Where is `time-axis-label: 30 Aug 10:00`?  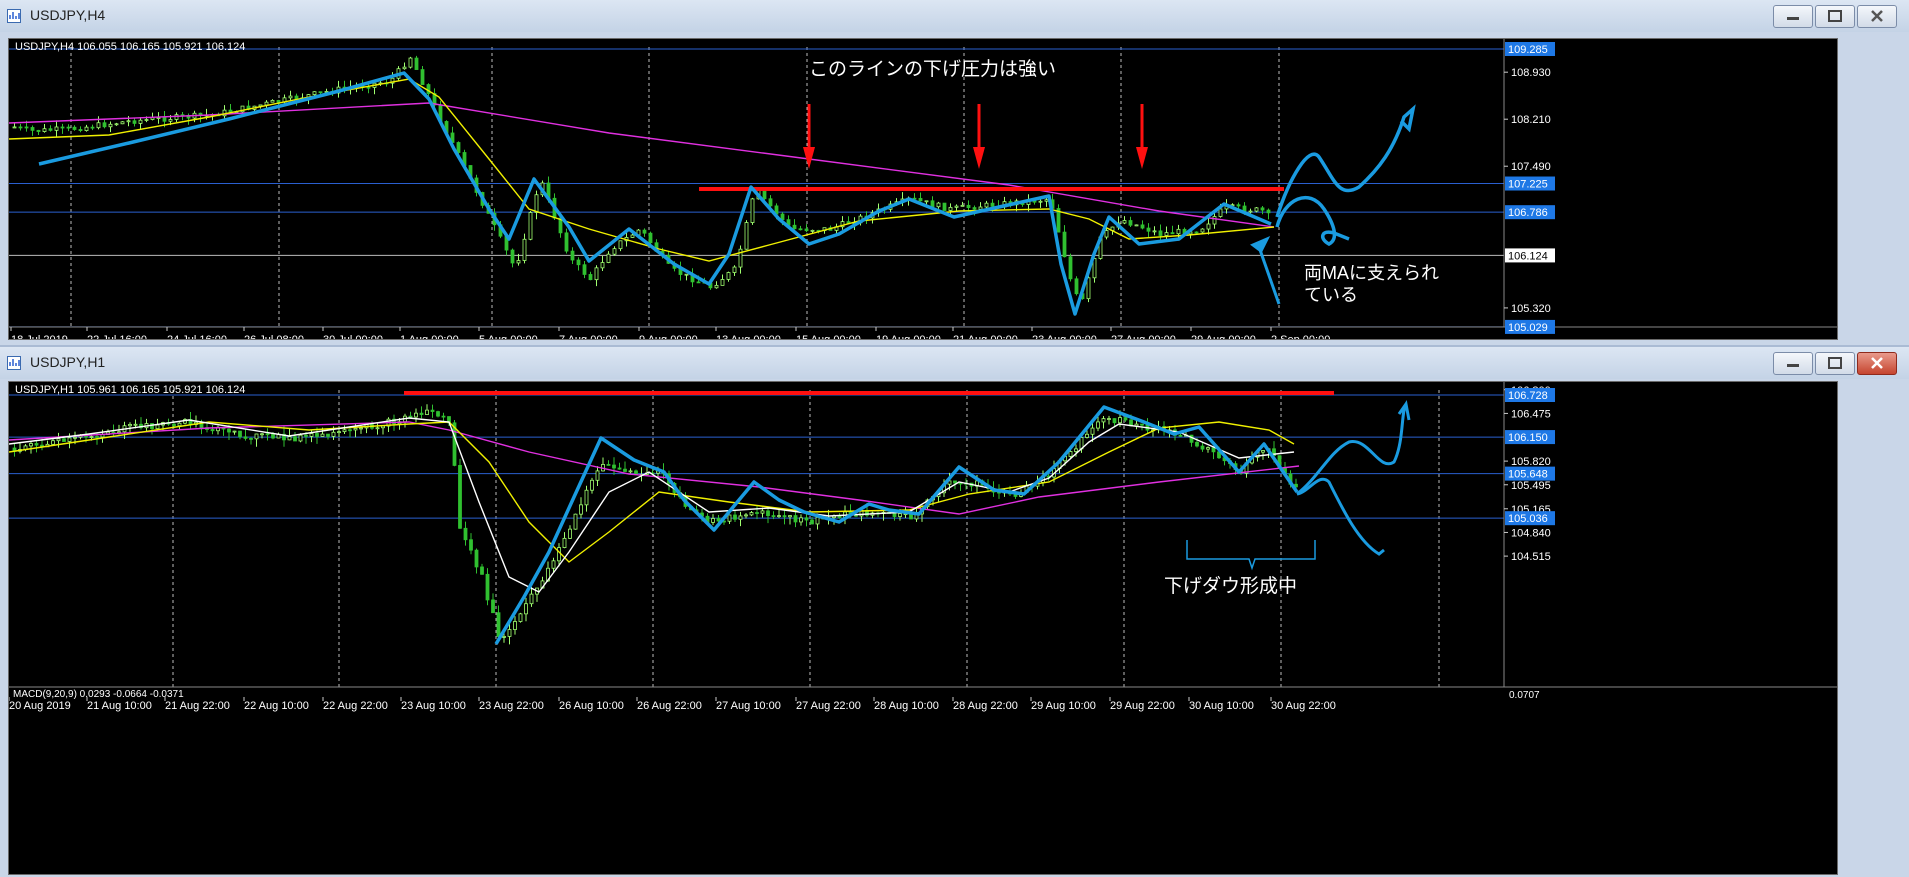
time-axis-label: 30 Aug 10:00 is located at coordinates (1221, 706).